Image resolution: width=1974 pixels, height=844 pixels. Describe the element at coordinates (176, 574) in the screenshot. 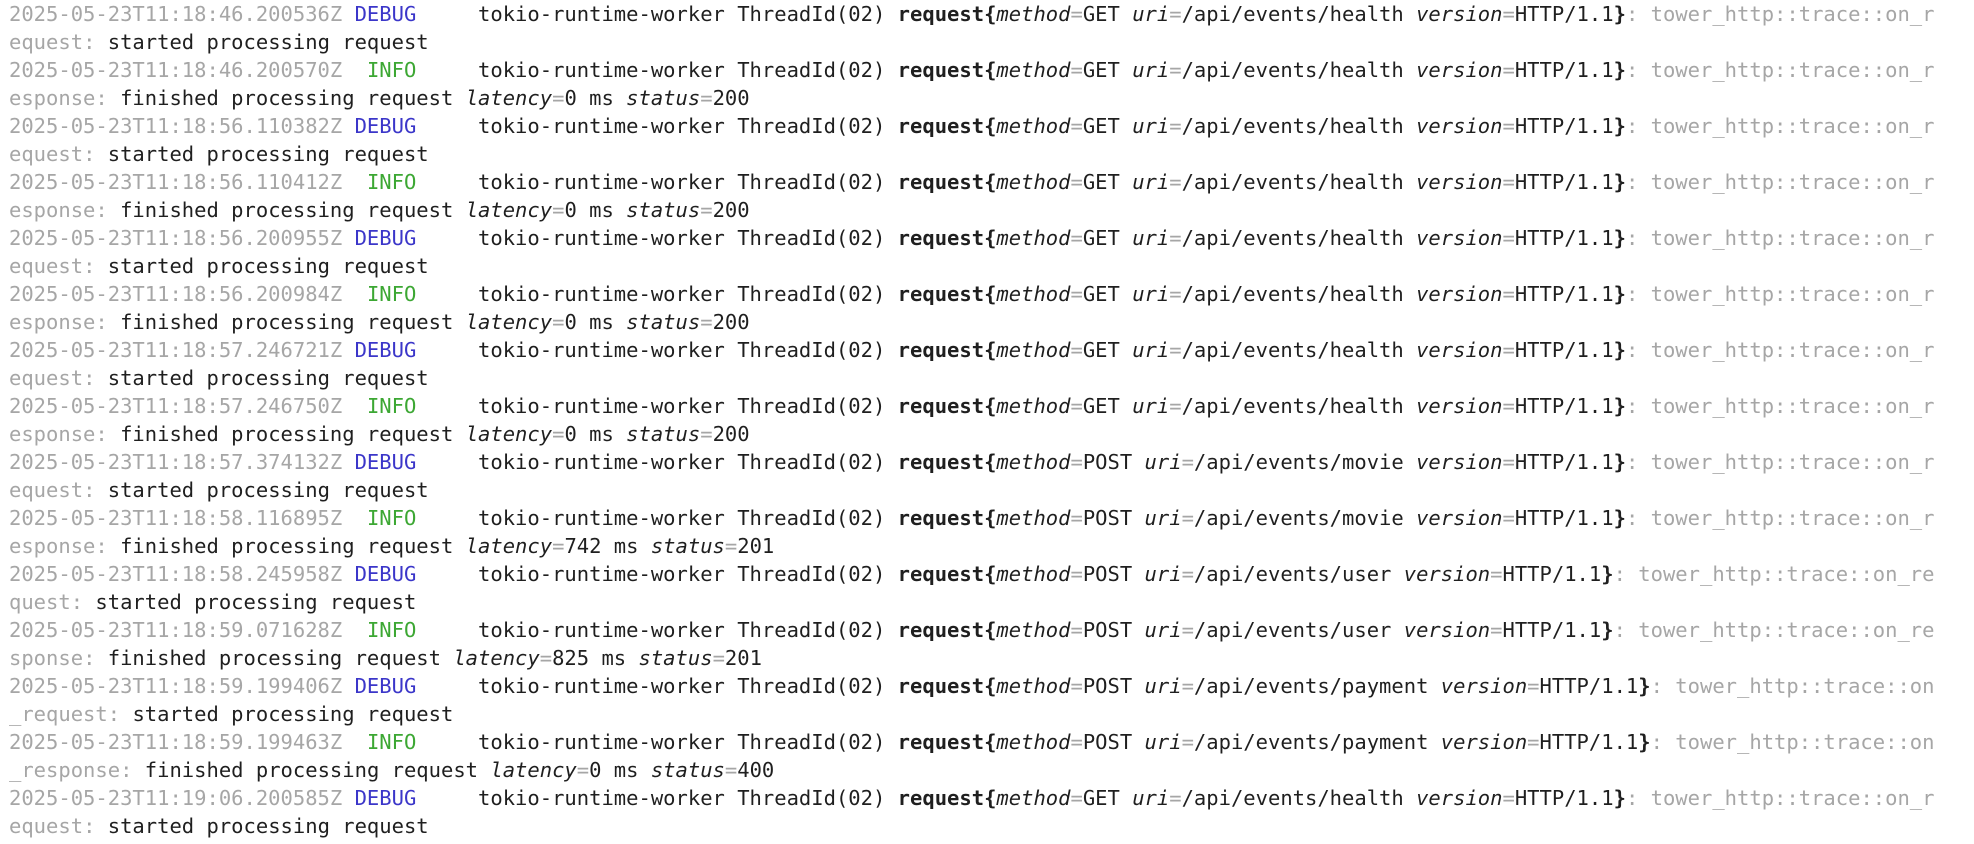

I see `log-timestamp: 2025-05-23T11:18:58.245958Z` at that location.